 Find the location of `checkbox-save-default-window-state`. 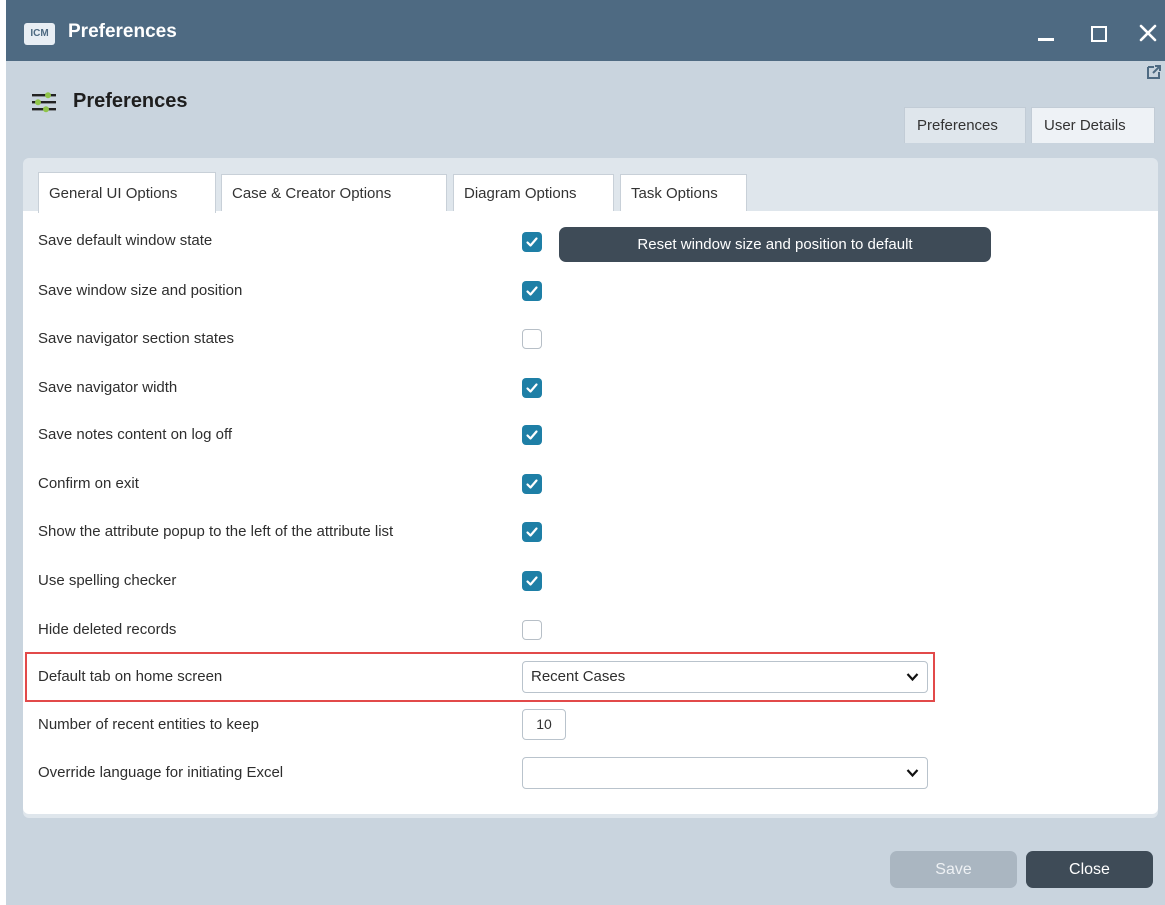

checkbox-save-default-window-state is located at coordinates (532, 242).